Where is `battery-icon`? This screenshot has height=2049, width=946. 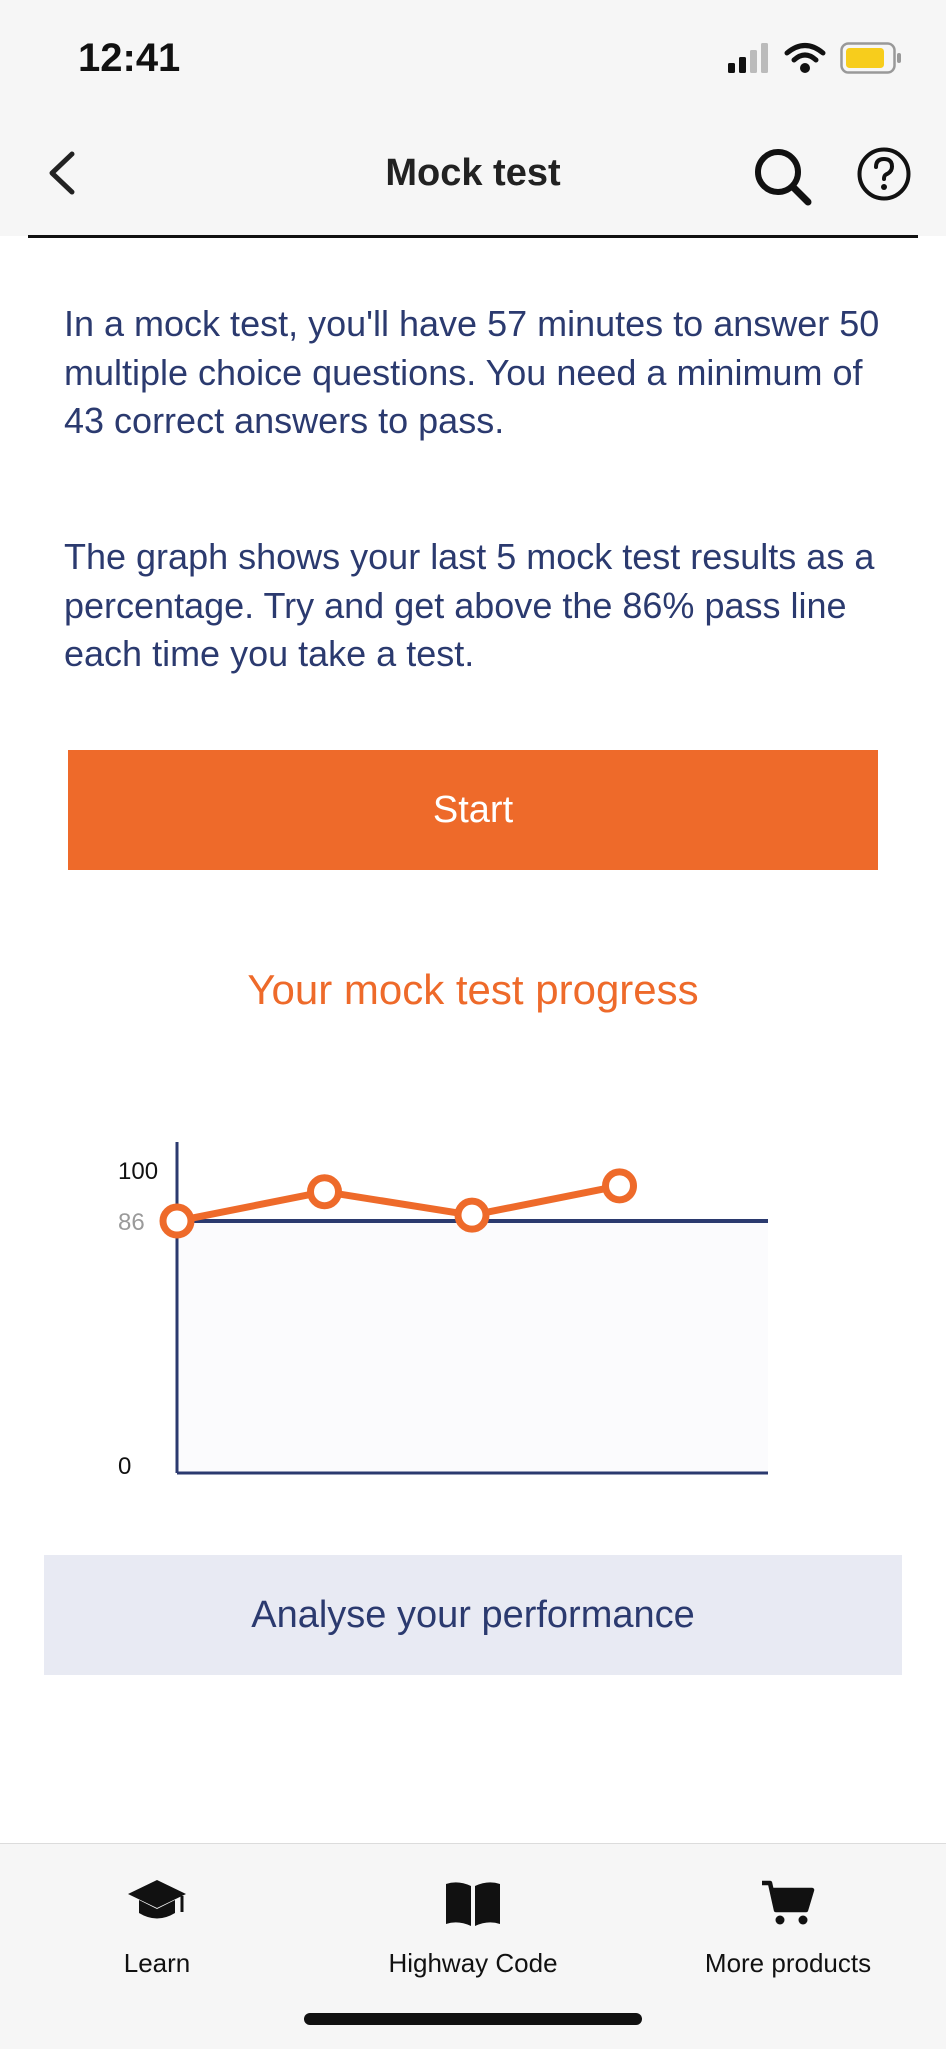
battery-icon is located at coordinates (870, 58).